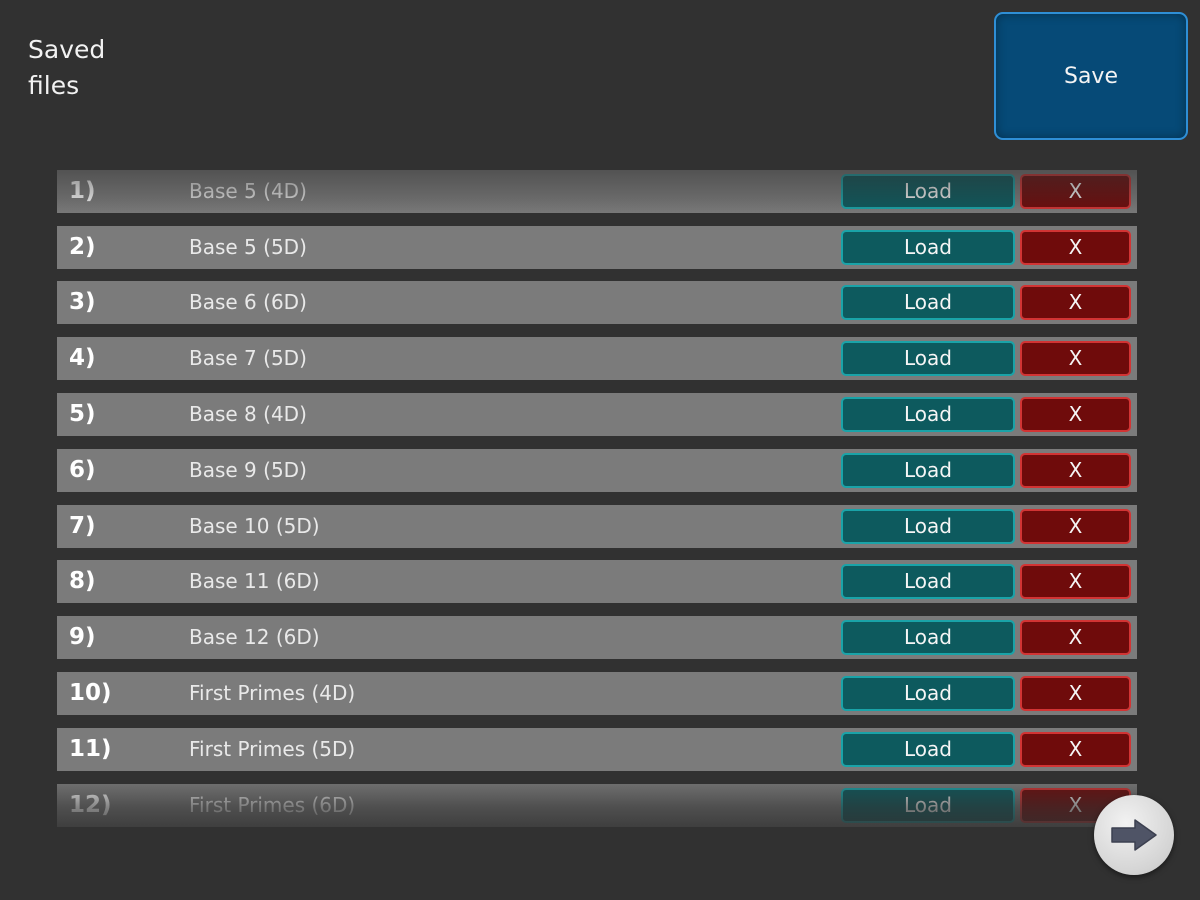 This screenshot has width=1200, height=900. Describe the element at coordinates (254, 526) in the screenshot. I see `file-name: Base 10 (5D)` at that location.